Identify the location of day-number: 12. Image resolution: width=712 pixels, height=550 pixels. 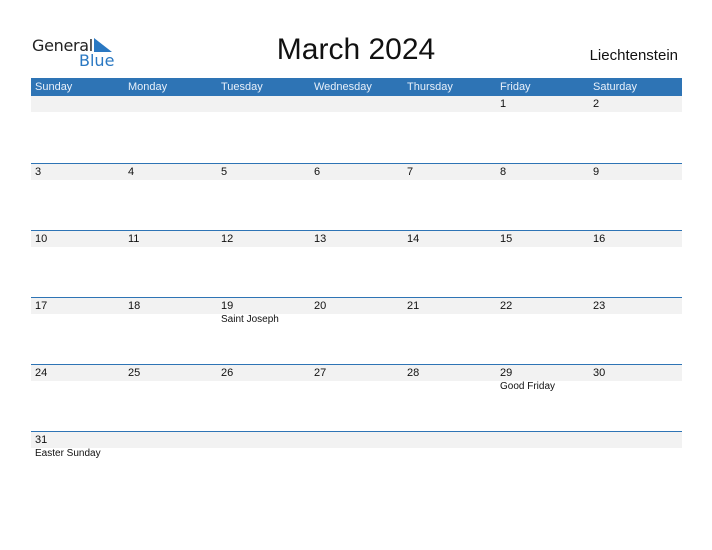
(263, 239).